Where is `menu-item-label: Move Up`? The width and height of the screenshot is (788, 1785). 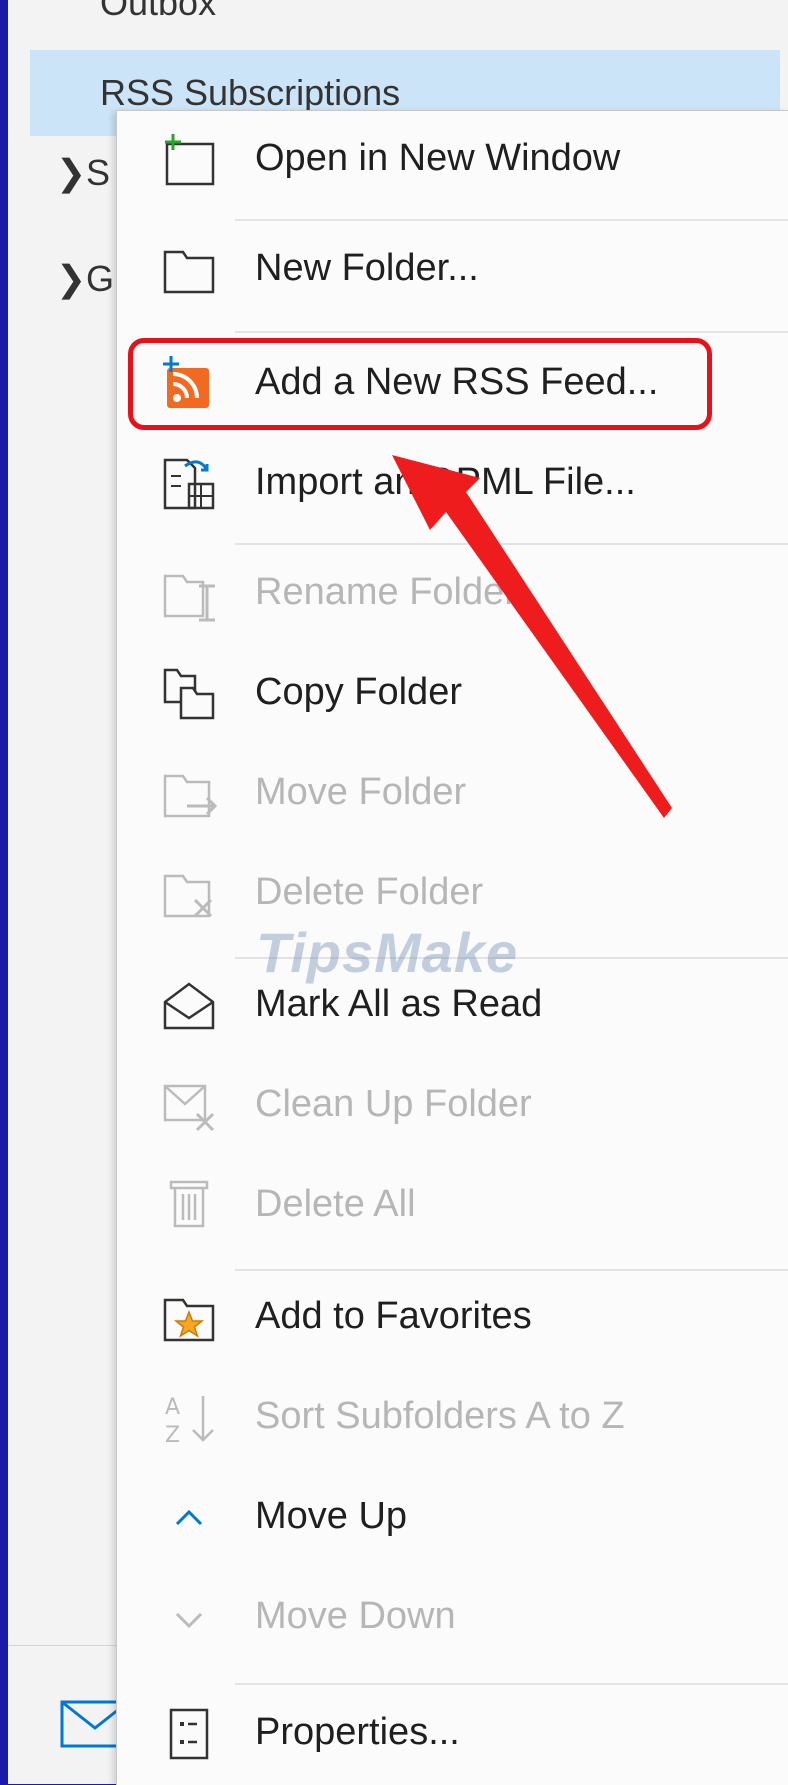 menu-item-label: Move Up is located at coordinates (331, 1516).